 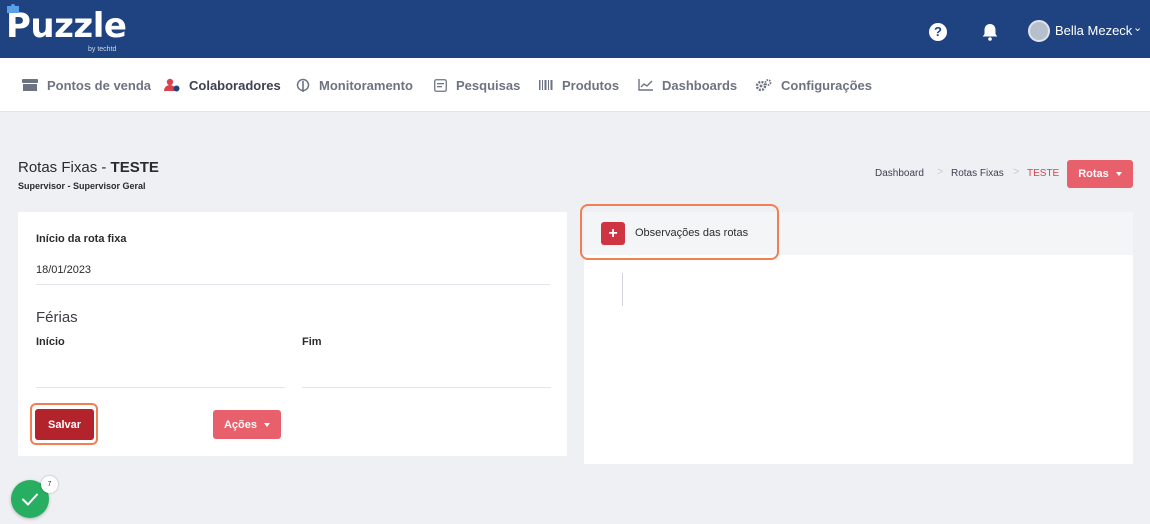 I want to click on user-name: Bella Mezeck, so click(x=1093, y=30).